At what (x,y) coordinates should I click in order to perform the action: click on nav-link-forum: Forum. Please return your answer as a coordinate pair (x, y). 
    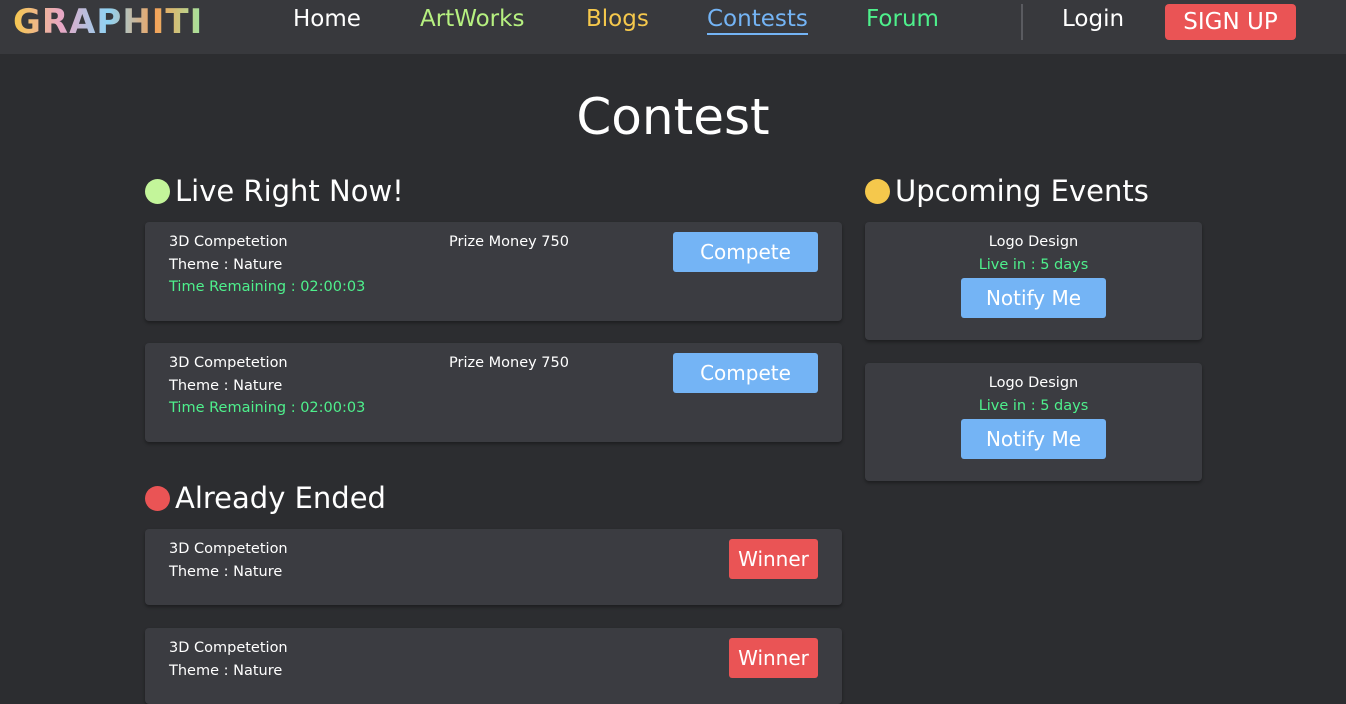
    Looking at the image, I should click on (902, 19).